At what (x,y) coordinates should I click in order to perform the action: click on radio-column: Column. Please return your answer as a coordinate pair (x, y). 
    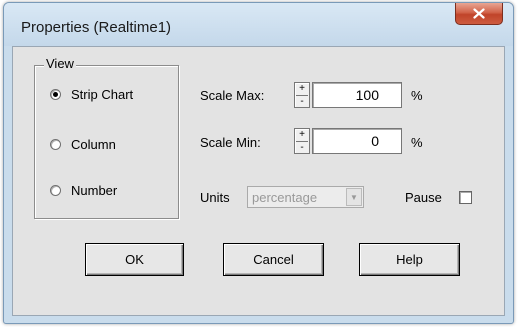
    Looking at the image, I should click on (83, 144).